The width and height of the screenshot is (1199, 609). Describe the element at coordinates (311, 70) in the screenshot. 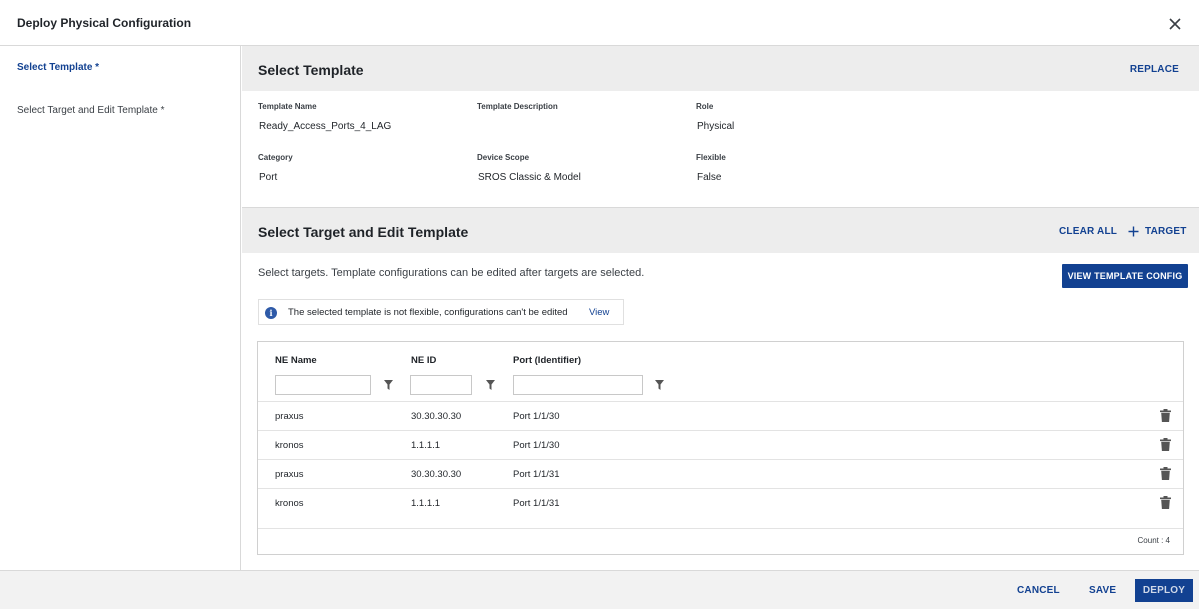

I see `section-title: Select Template` at that location.